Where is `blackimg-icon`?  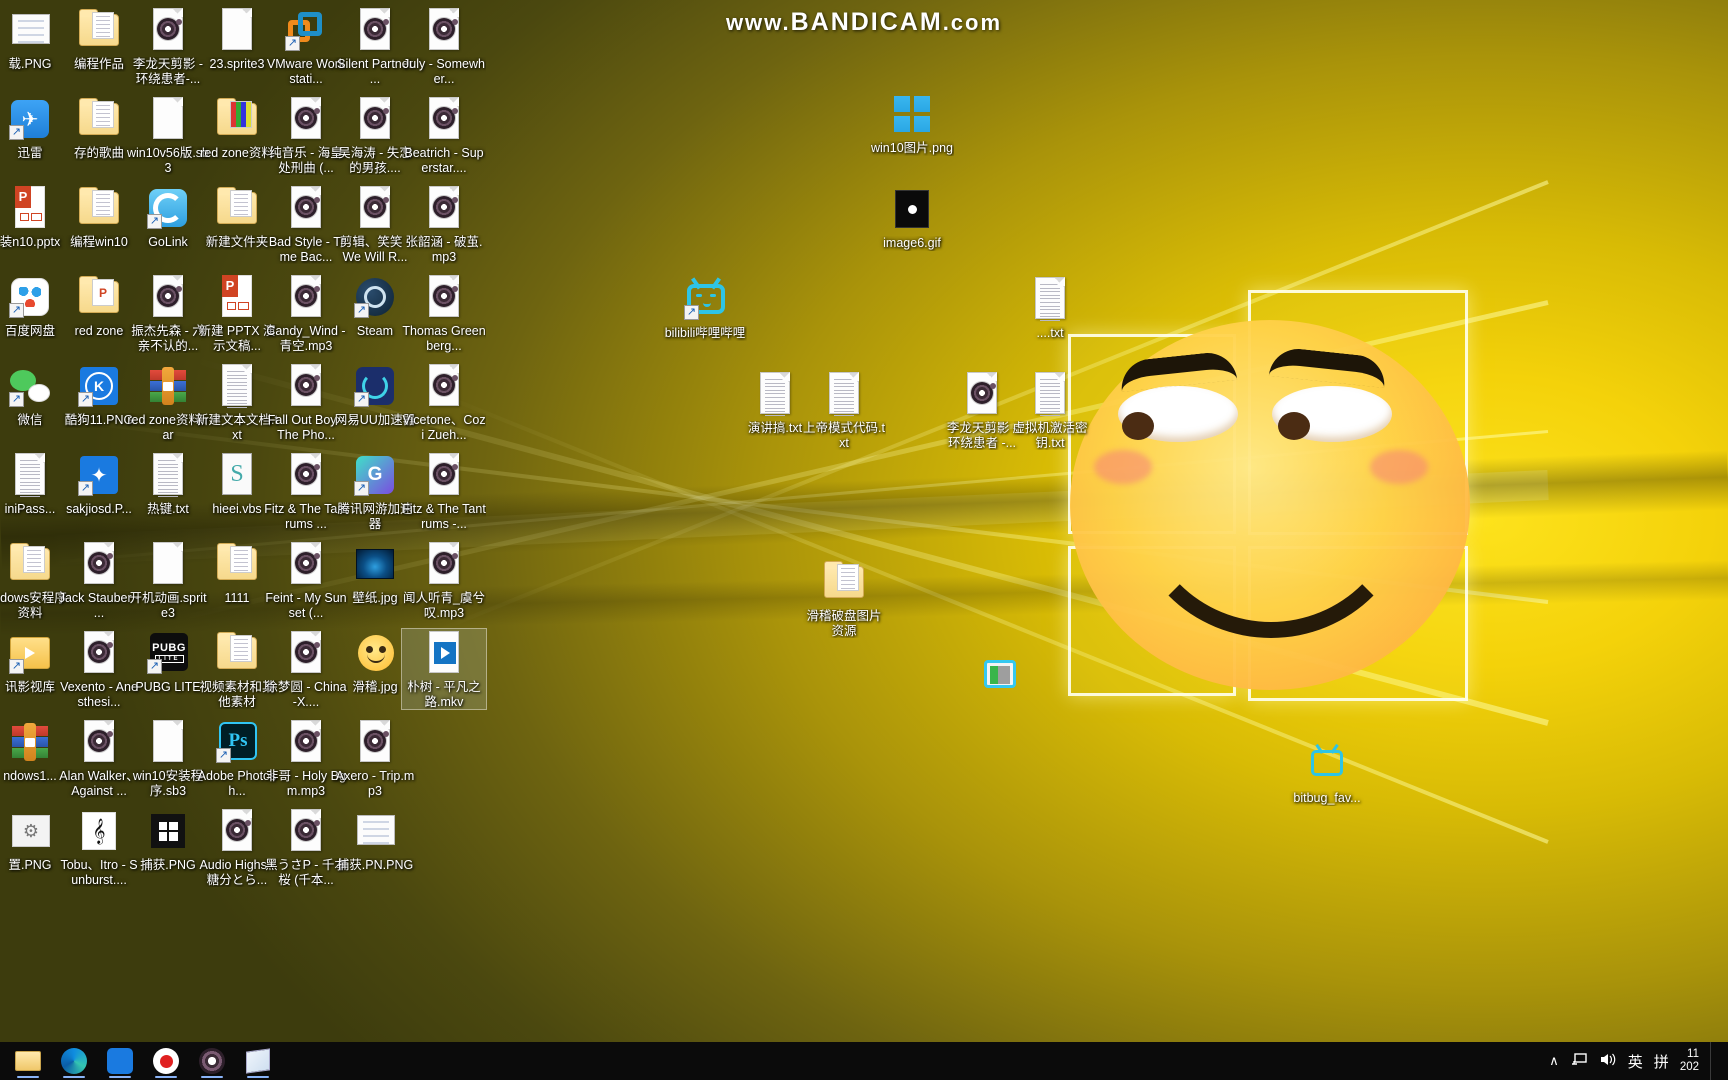
blackimg-icon is located at coordinates (912, 209).